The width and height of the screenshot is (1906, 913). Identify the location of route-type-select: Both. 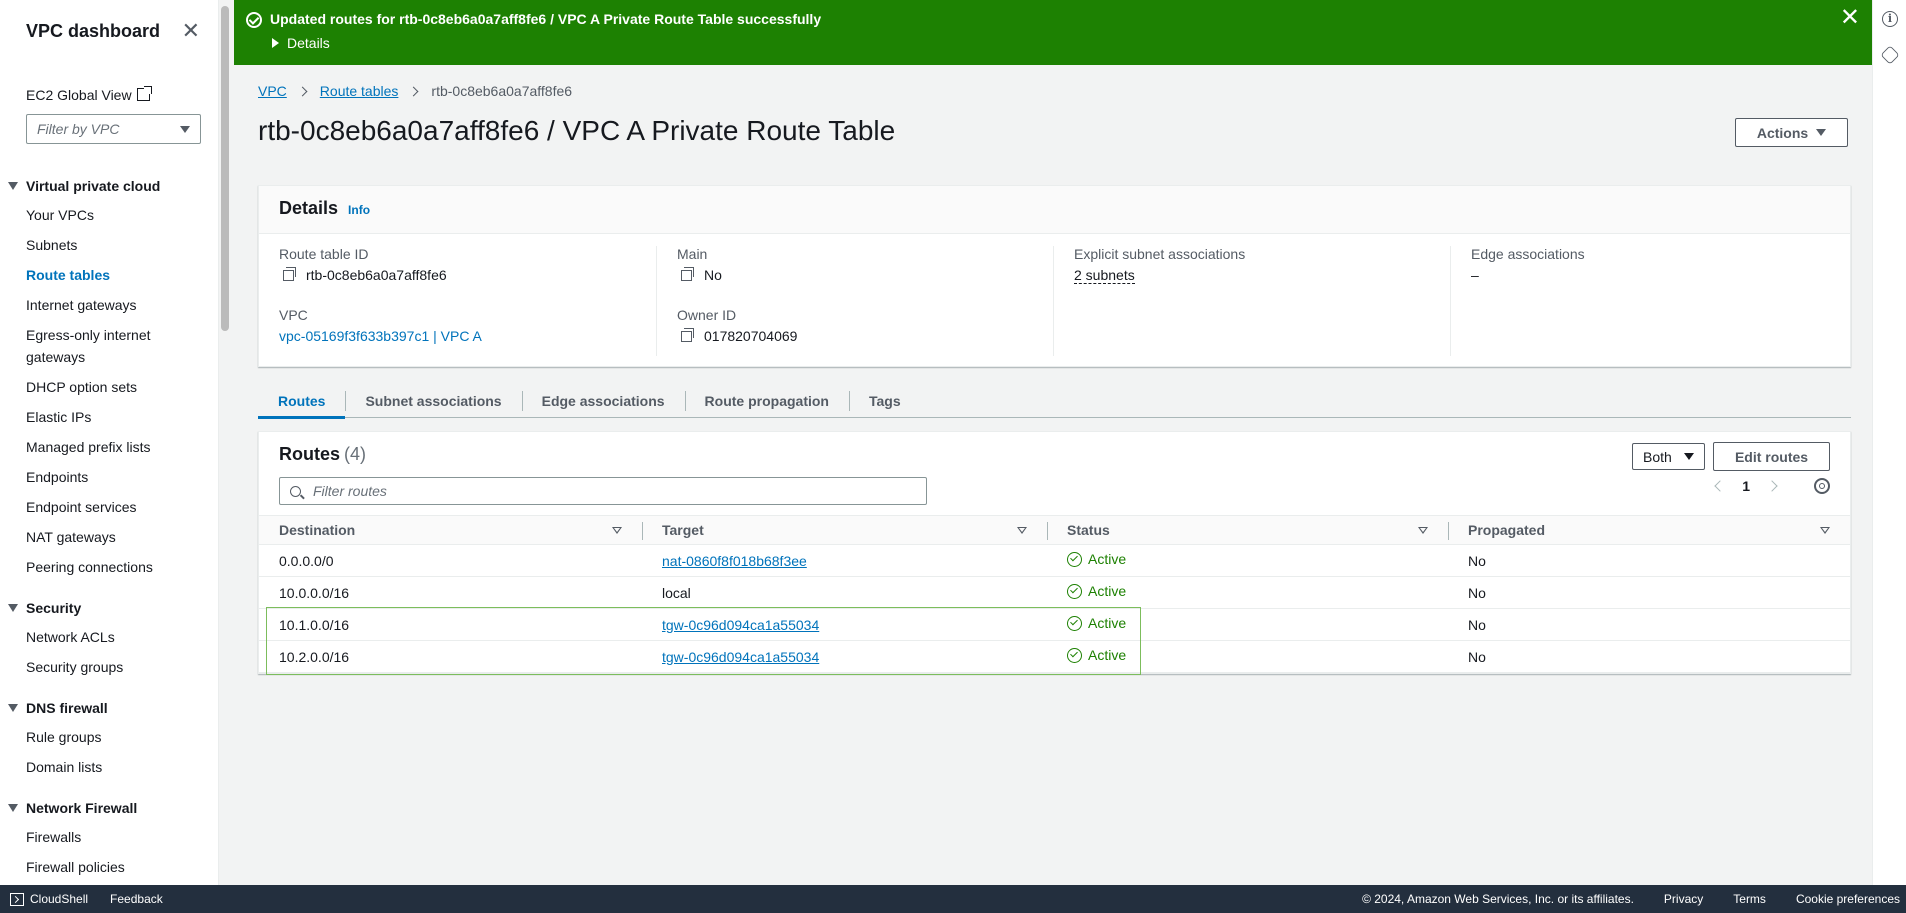
(1668, 456).